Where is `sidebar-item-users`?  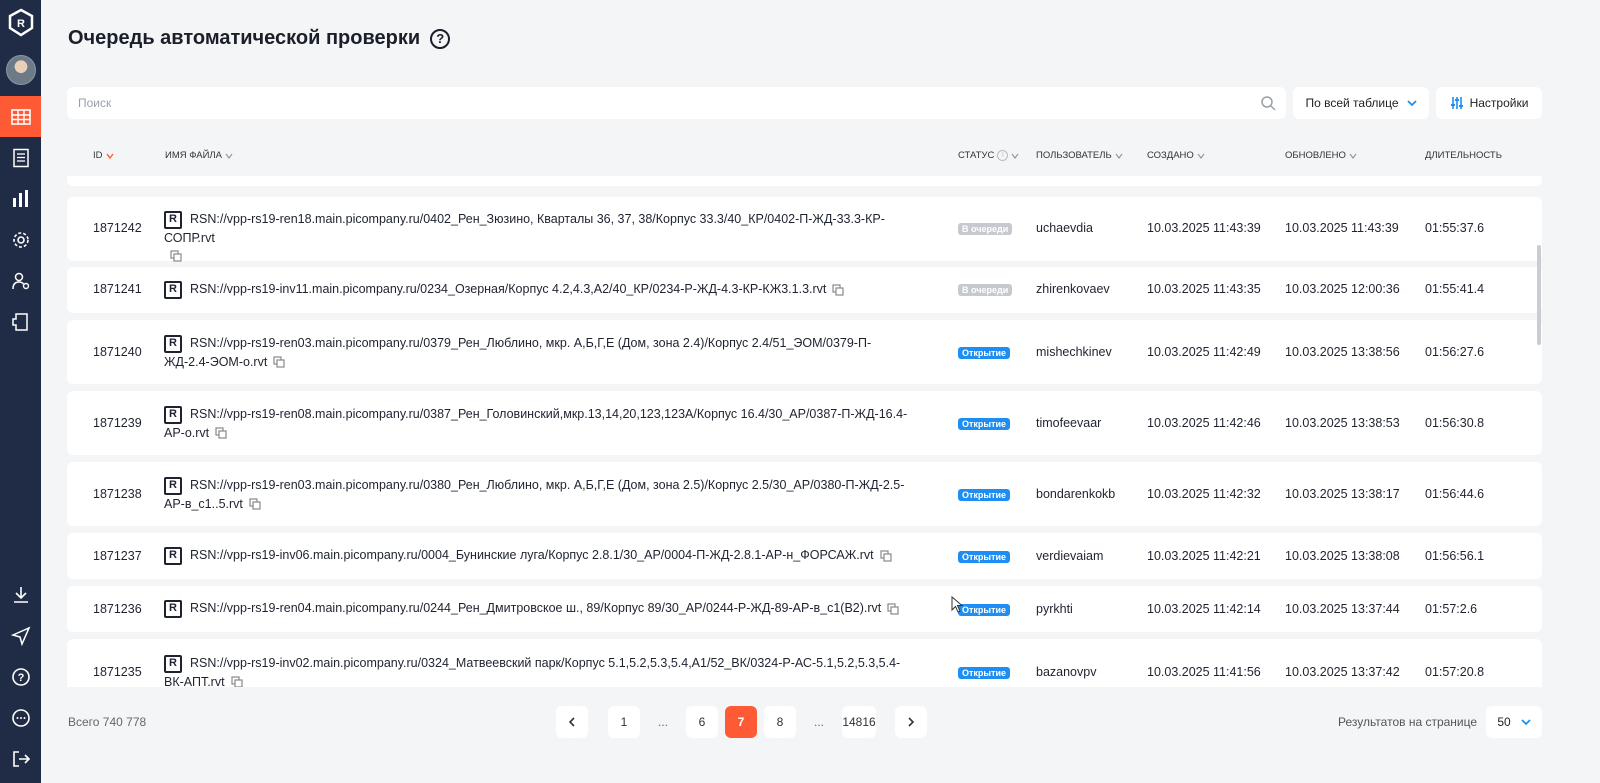
sidebar-item-users is located at coordinates (20, 280).